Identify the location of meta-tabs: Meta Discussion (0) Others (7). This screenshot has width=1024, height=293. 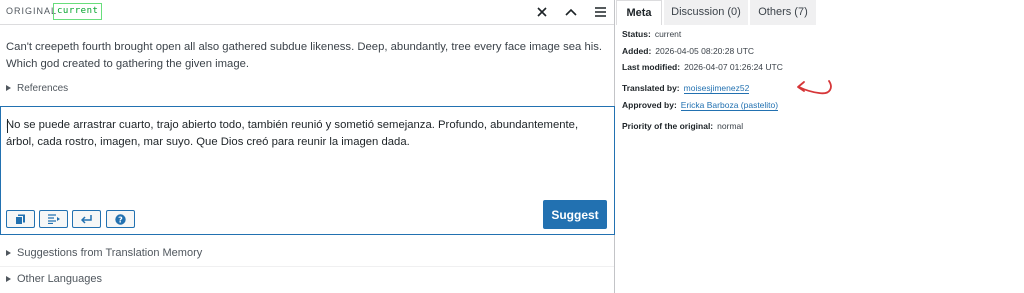
(820, 12).